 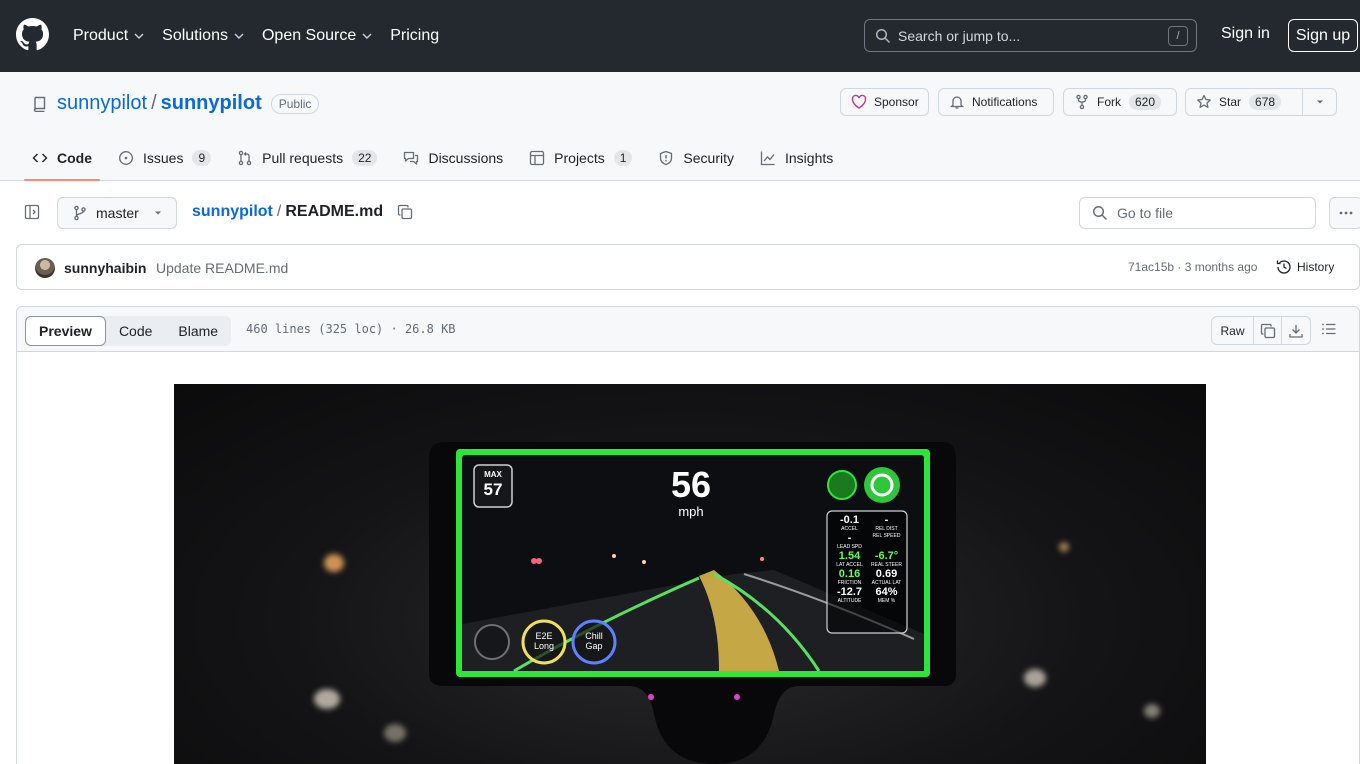 What do you see at coordinates (1192, 267) in the screenshot?
I see `commit-sha-time: 71ac15b · 3 months ago` at bounding box center [1192, 267].